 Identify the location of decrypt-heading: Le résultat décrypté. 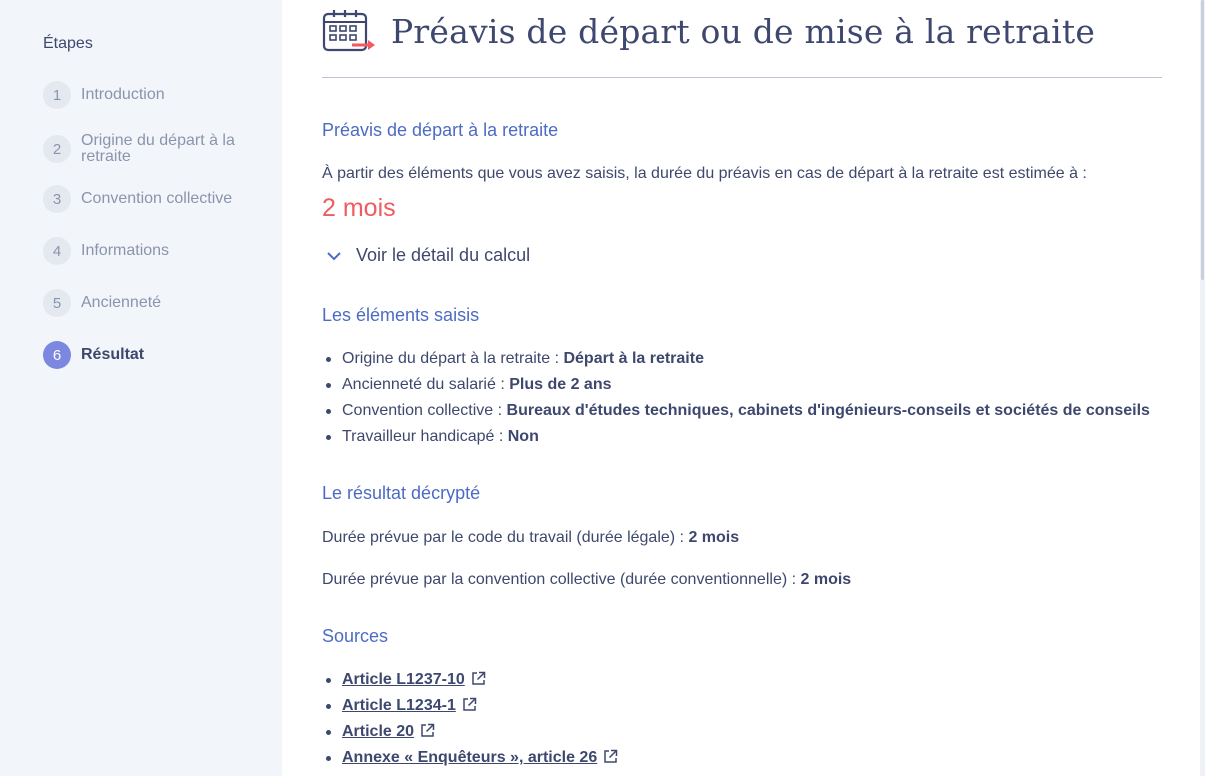
(401, 493).